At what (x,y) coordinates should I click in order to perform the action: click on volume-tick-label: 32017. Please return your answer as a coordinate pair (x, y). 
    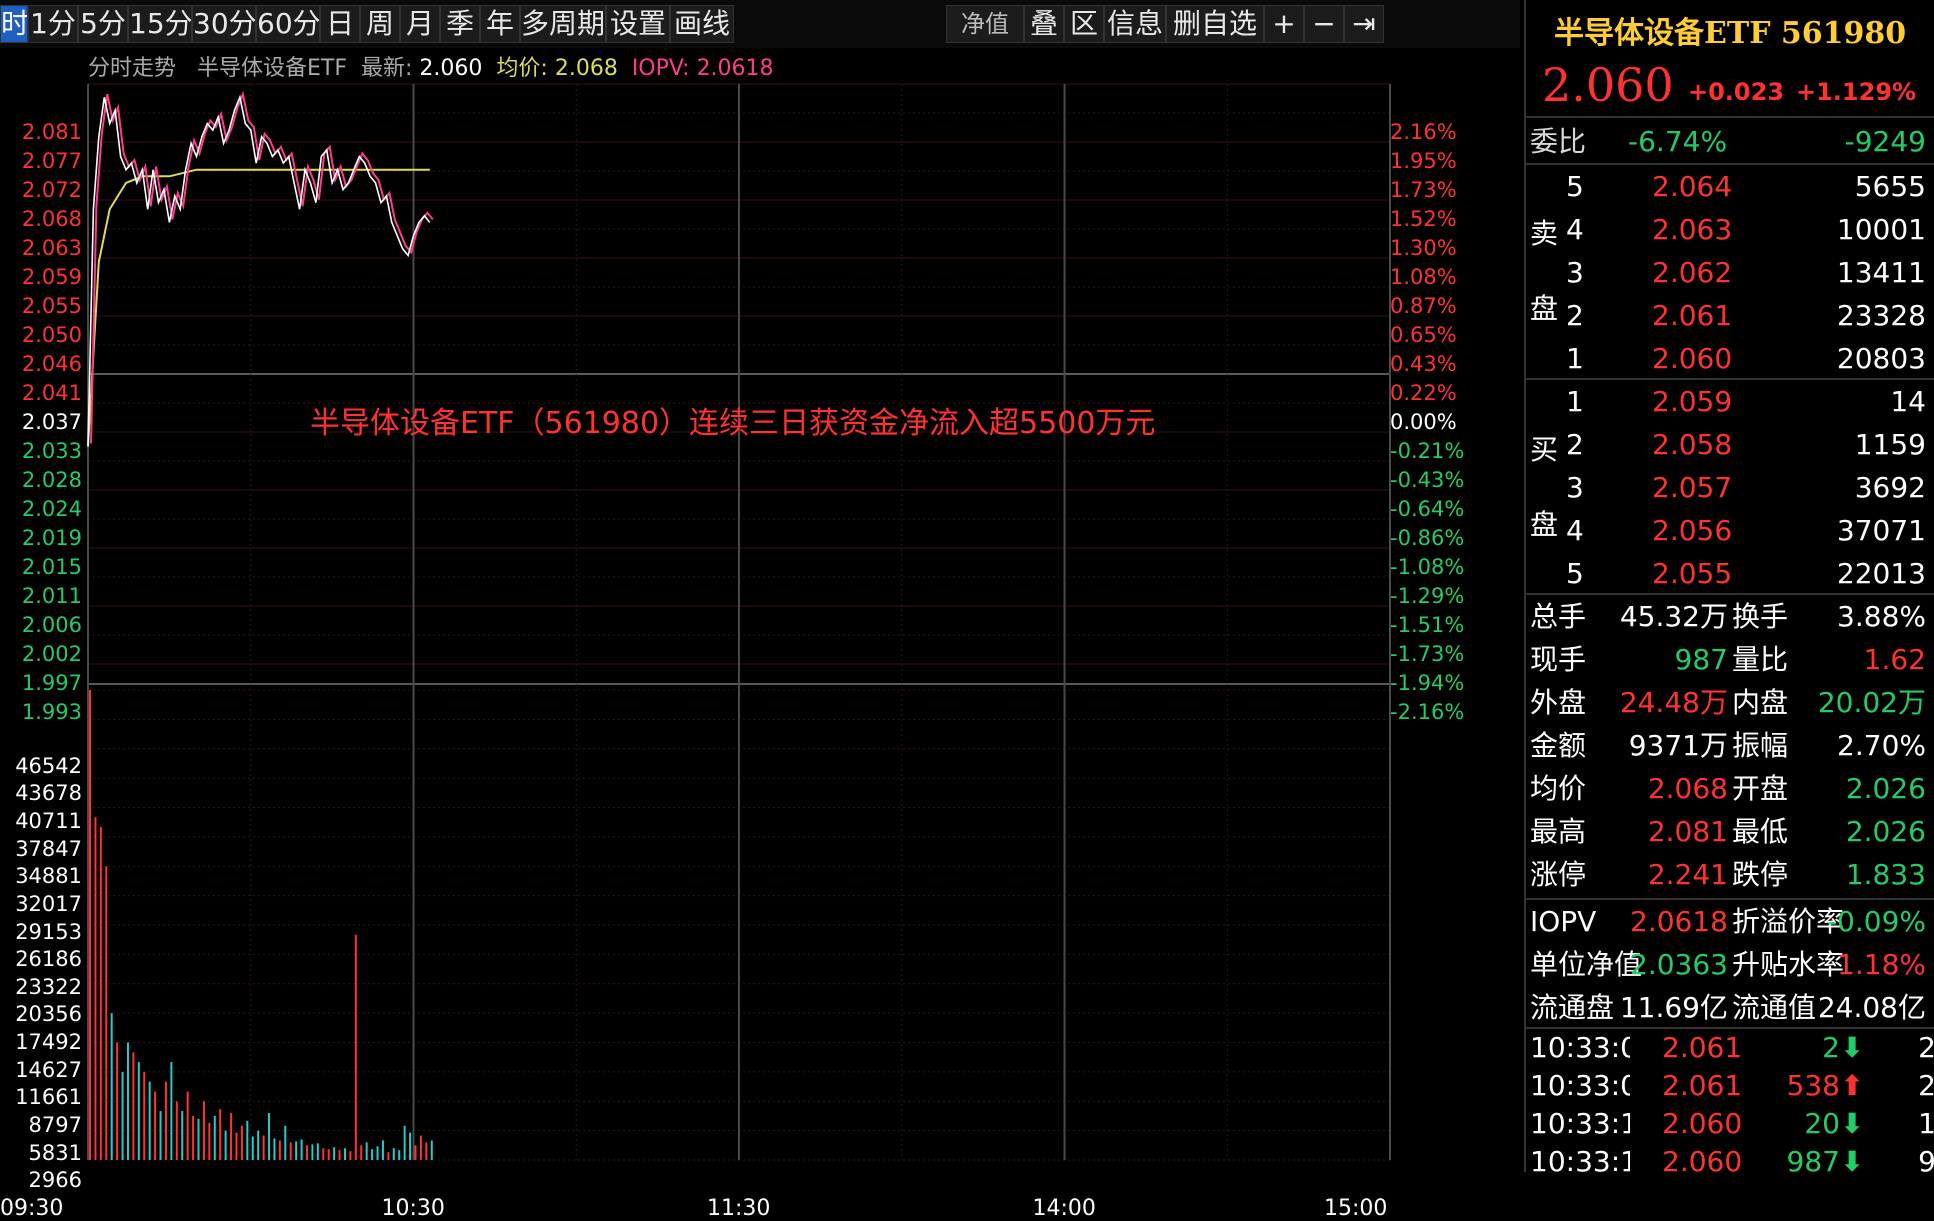
    Looking at the image, I should click on (48, 903).